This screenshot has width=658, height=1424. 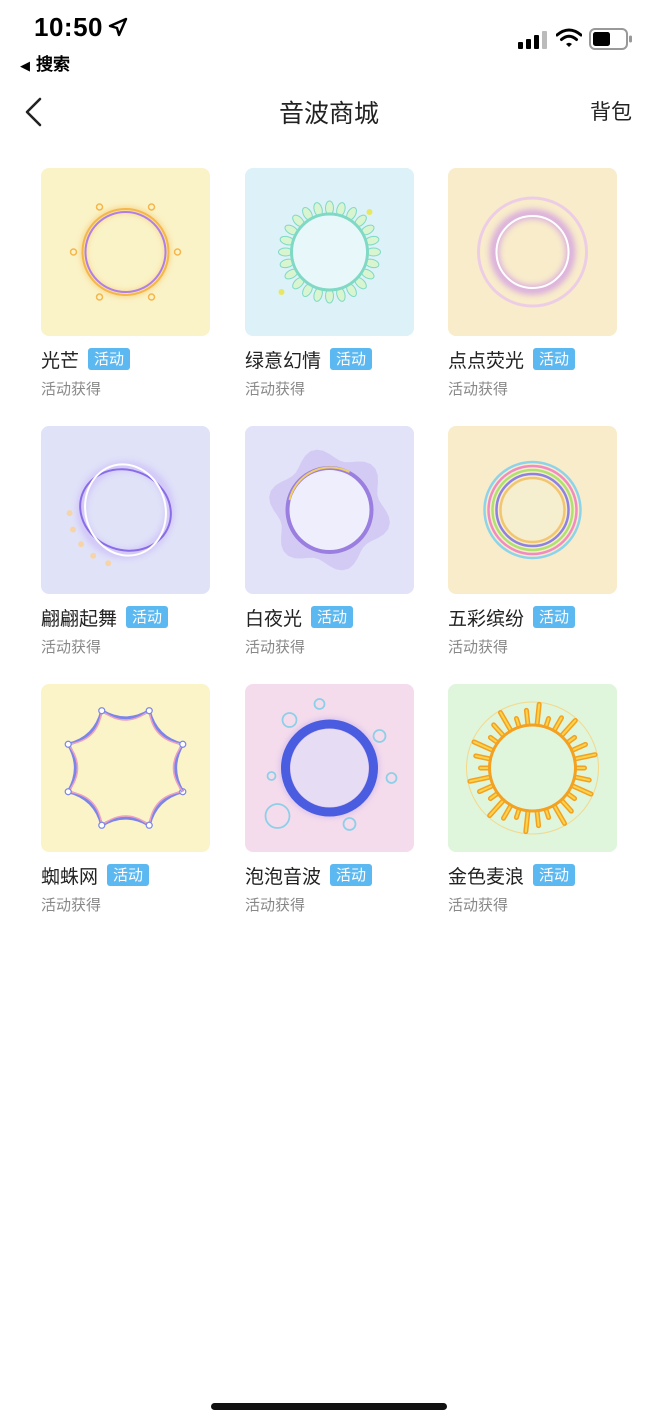 What do you see at coordinates (25, 66) in the screenshot?
I see `back-triangle-icon: ◀` at bounding box center [25, 66].